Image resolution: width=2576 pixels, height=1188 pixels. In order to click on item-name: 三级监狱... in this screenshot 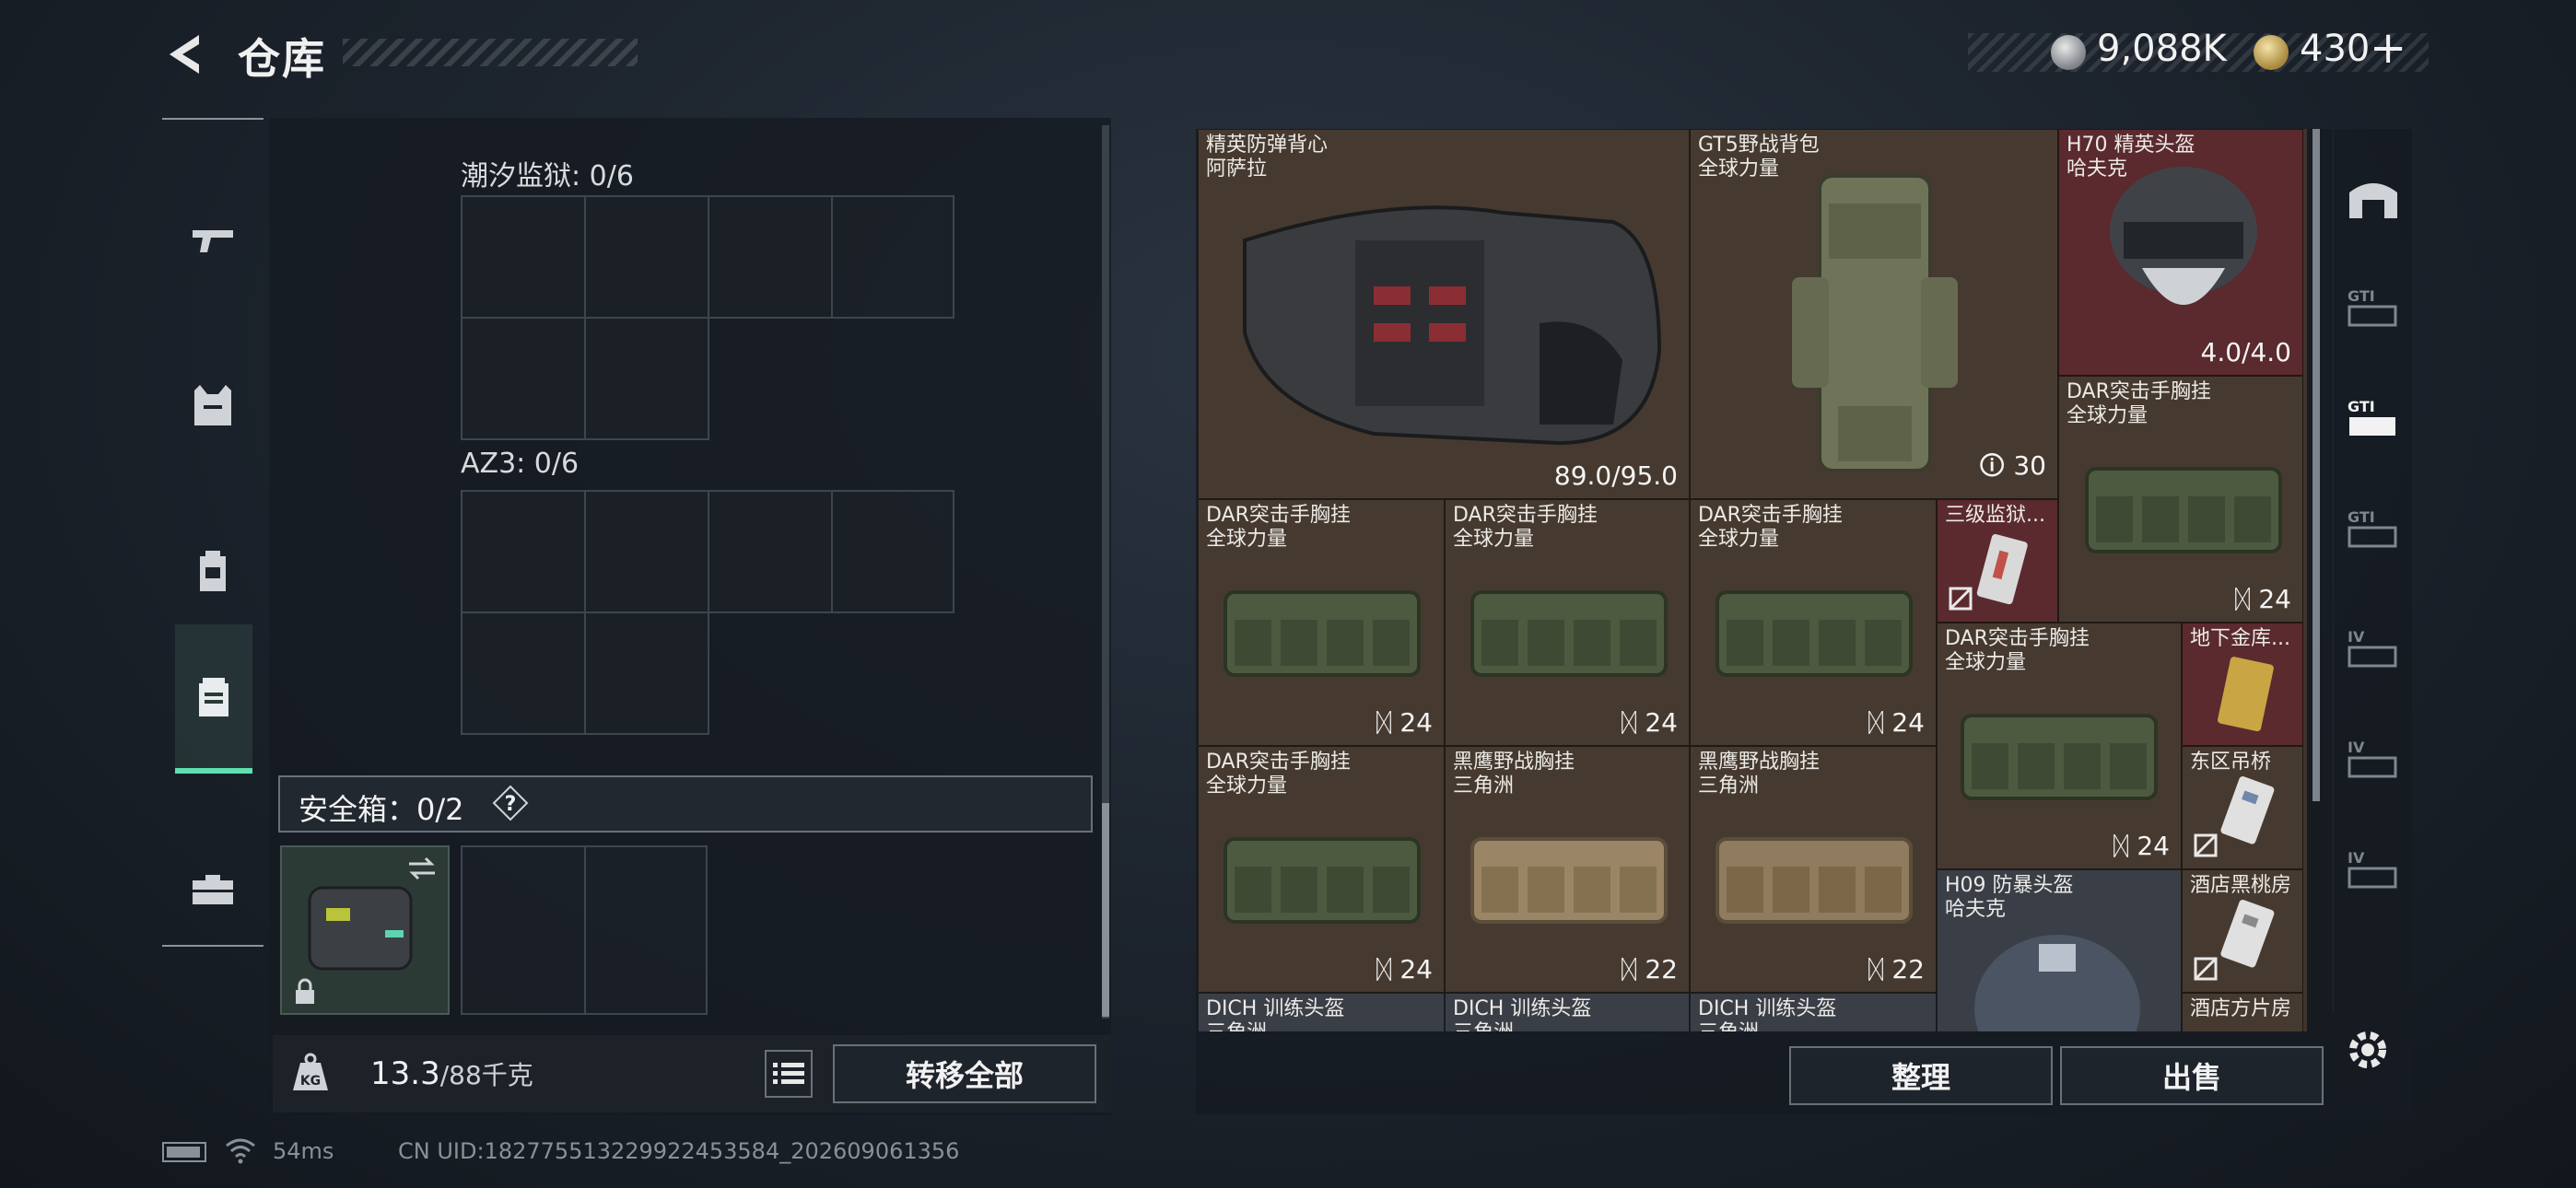, I will do `click(1995, 515)`.